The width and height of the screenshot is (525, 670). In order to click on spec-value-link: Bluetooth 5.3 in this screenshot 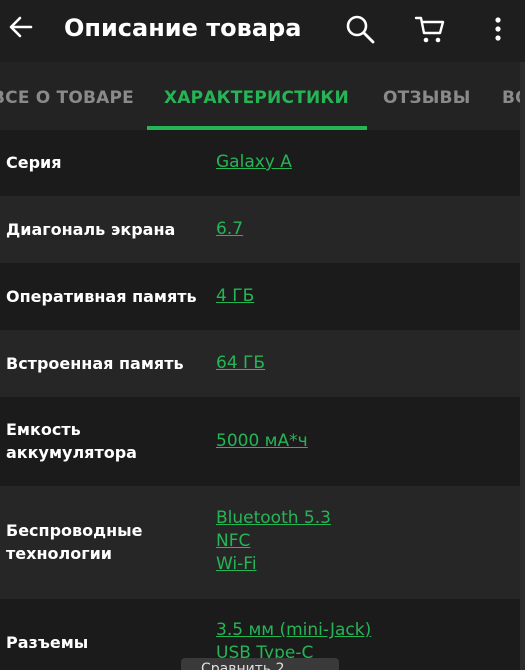, I will do `click(273, 518)`.